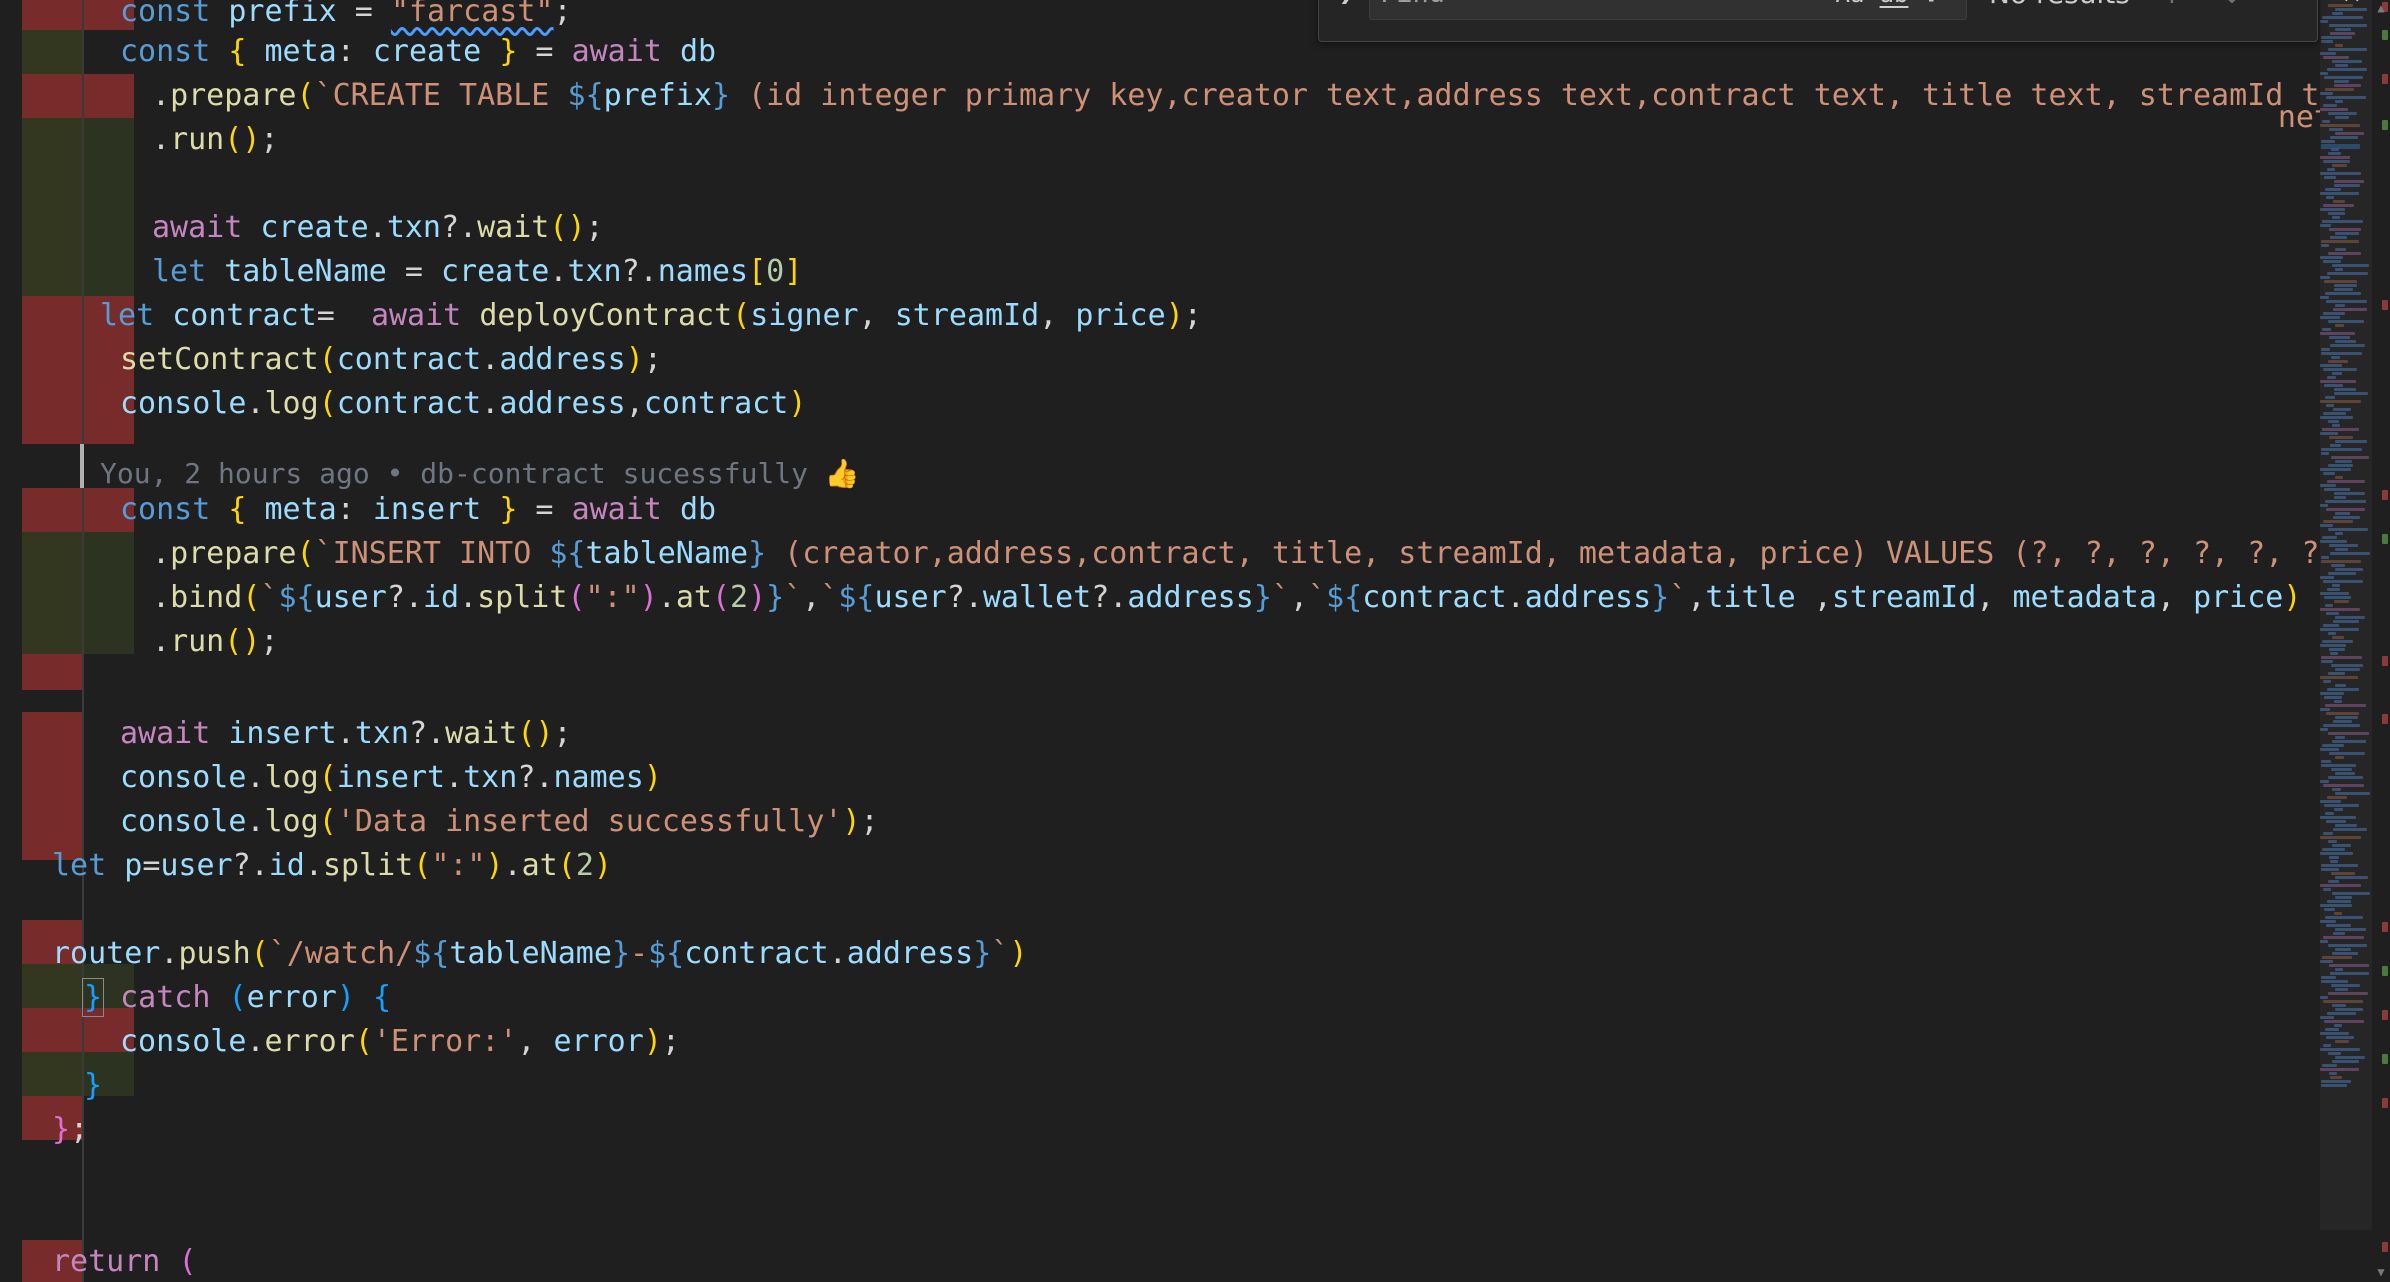  Describe the element at coordinates (368, 865) in the screenshot. I see `code-token: split` at that location.